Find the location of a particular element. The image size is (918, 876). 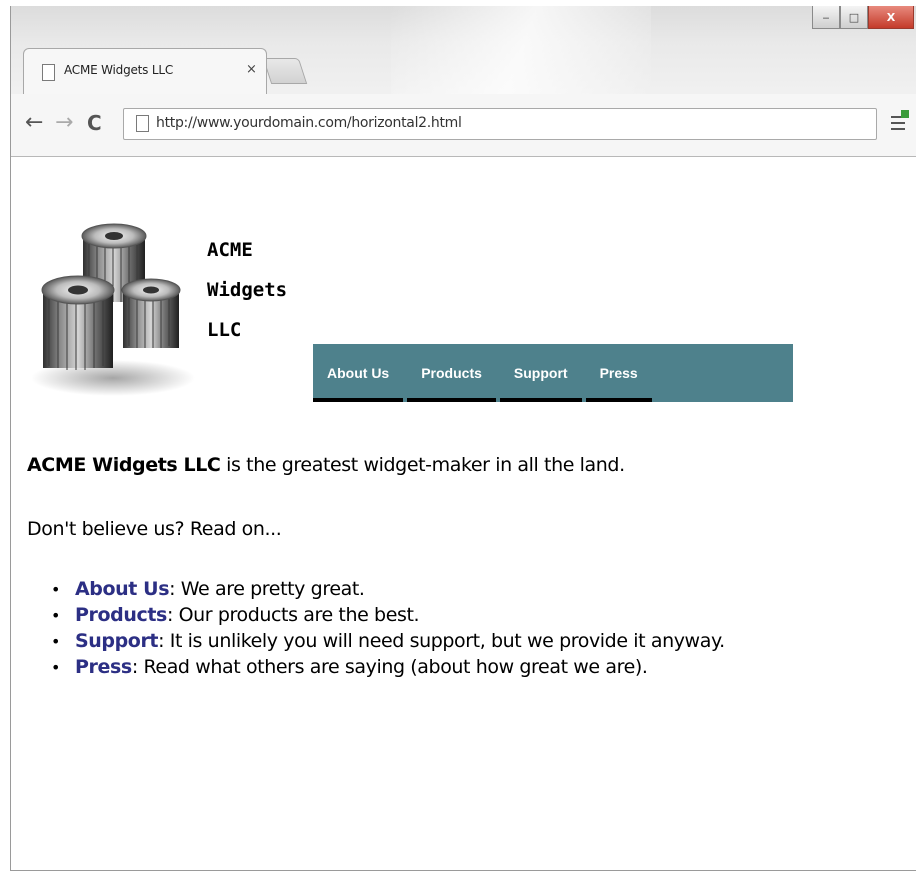

intro-company: ACME Widgets LLC is located at coordinates (124, 465).